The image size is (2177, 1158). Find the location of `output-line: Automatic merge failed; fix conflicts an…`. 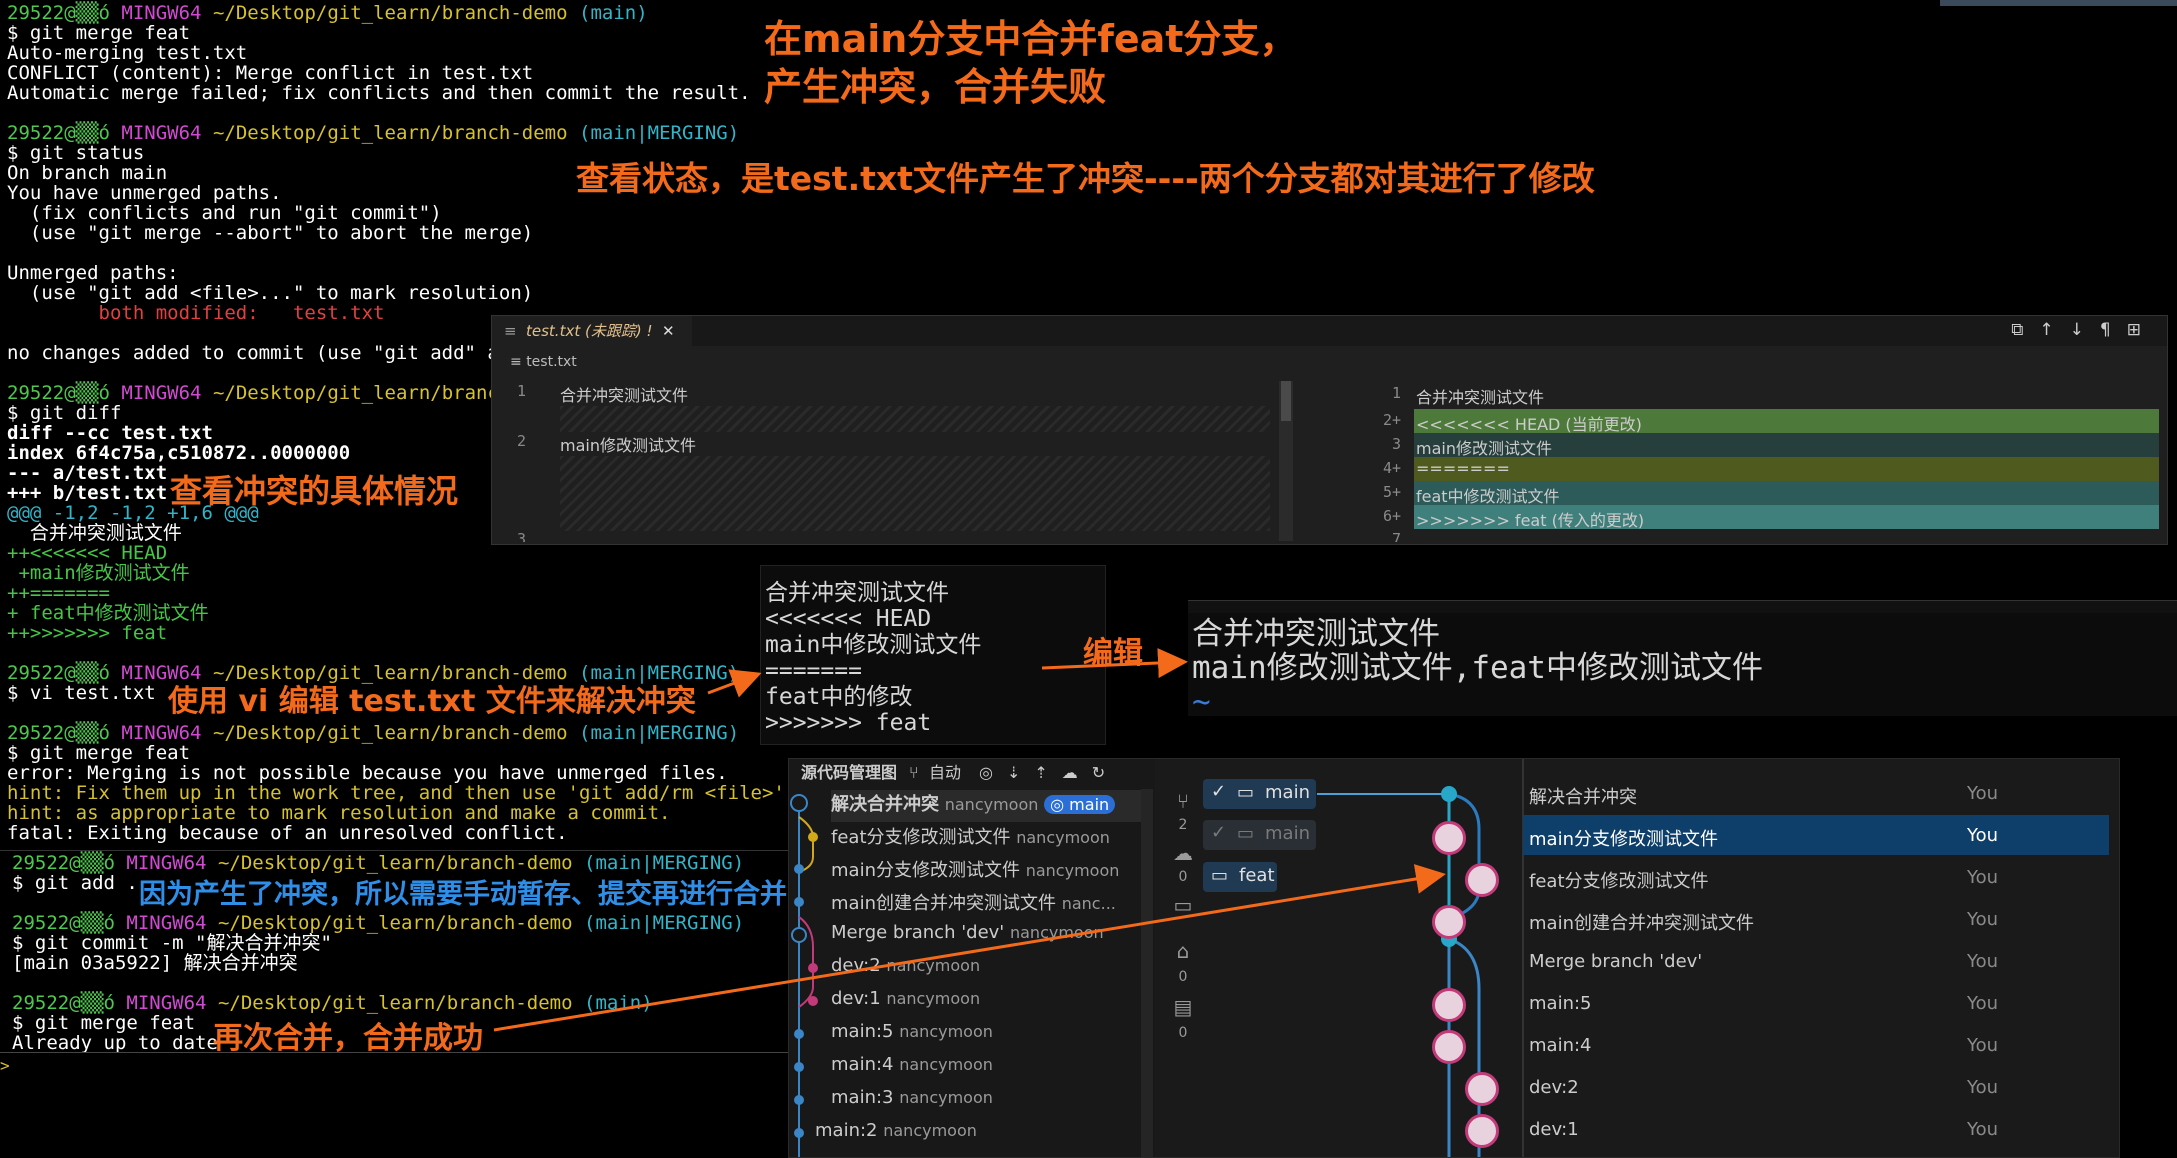

output-line: Automatic merge failed; fix conflicts an… is located at coordinates (379, 93).